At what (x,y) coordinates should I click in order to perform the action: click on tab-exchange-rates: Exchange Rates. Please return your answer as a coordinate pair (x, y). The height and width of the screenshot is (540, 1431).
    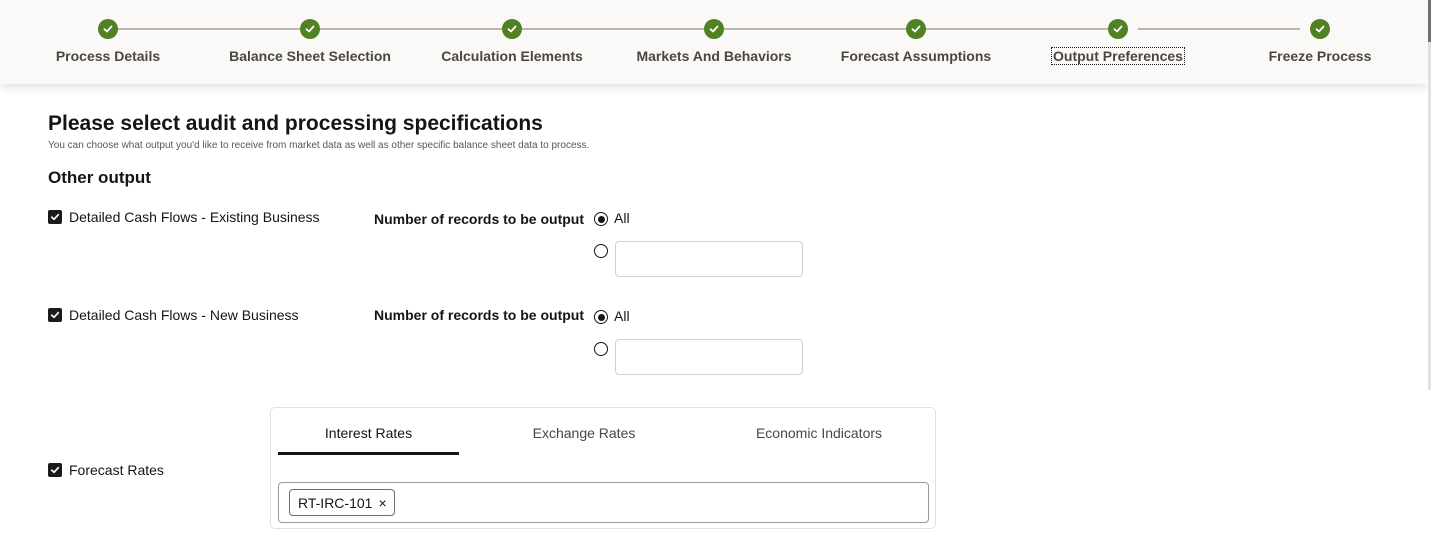
    Looking at the image, I should click on (584, 432).